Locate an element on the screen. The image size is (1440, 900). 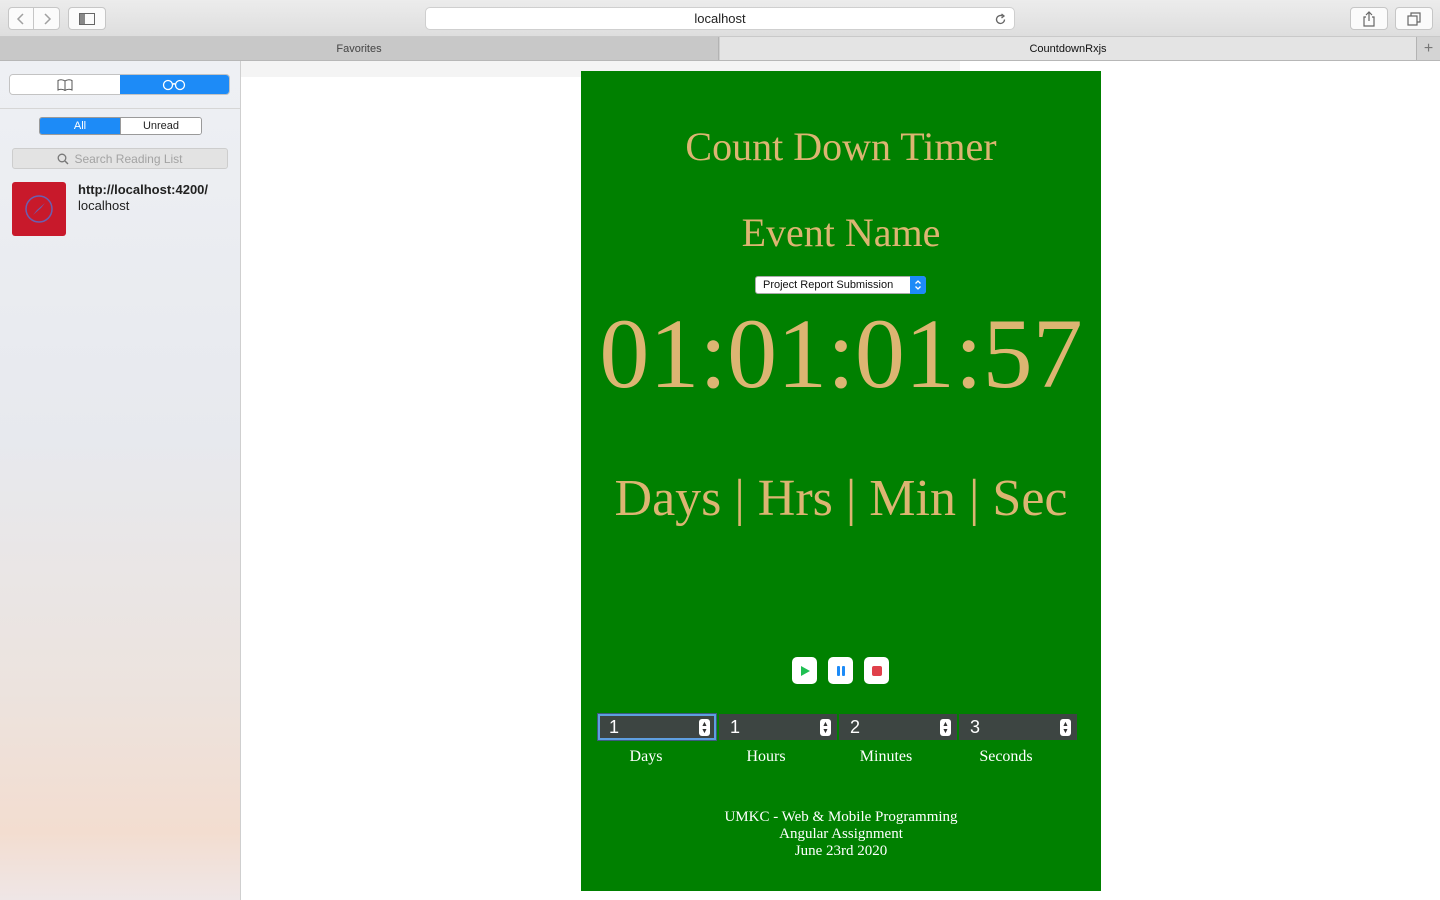
bookmarks-tab is located at coordinates (65, 84).